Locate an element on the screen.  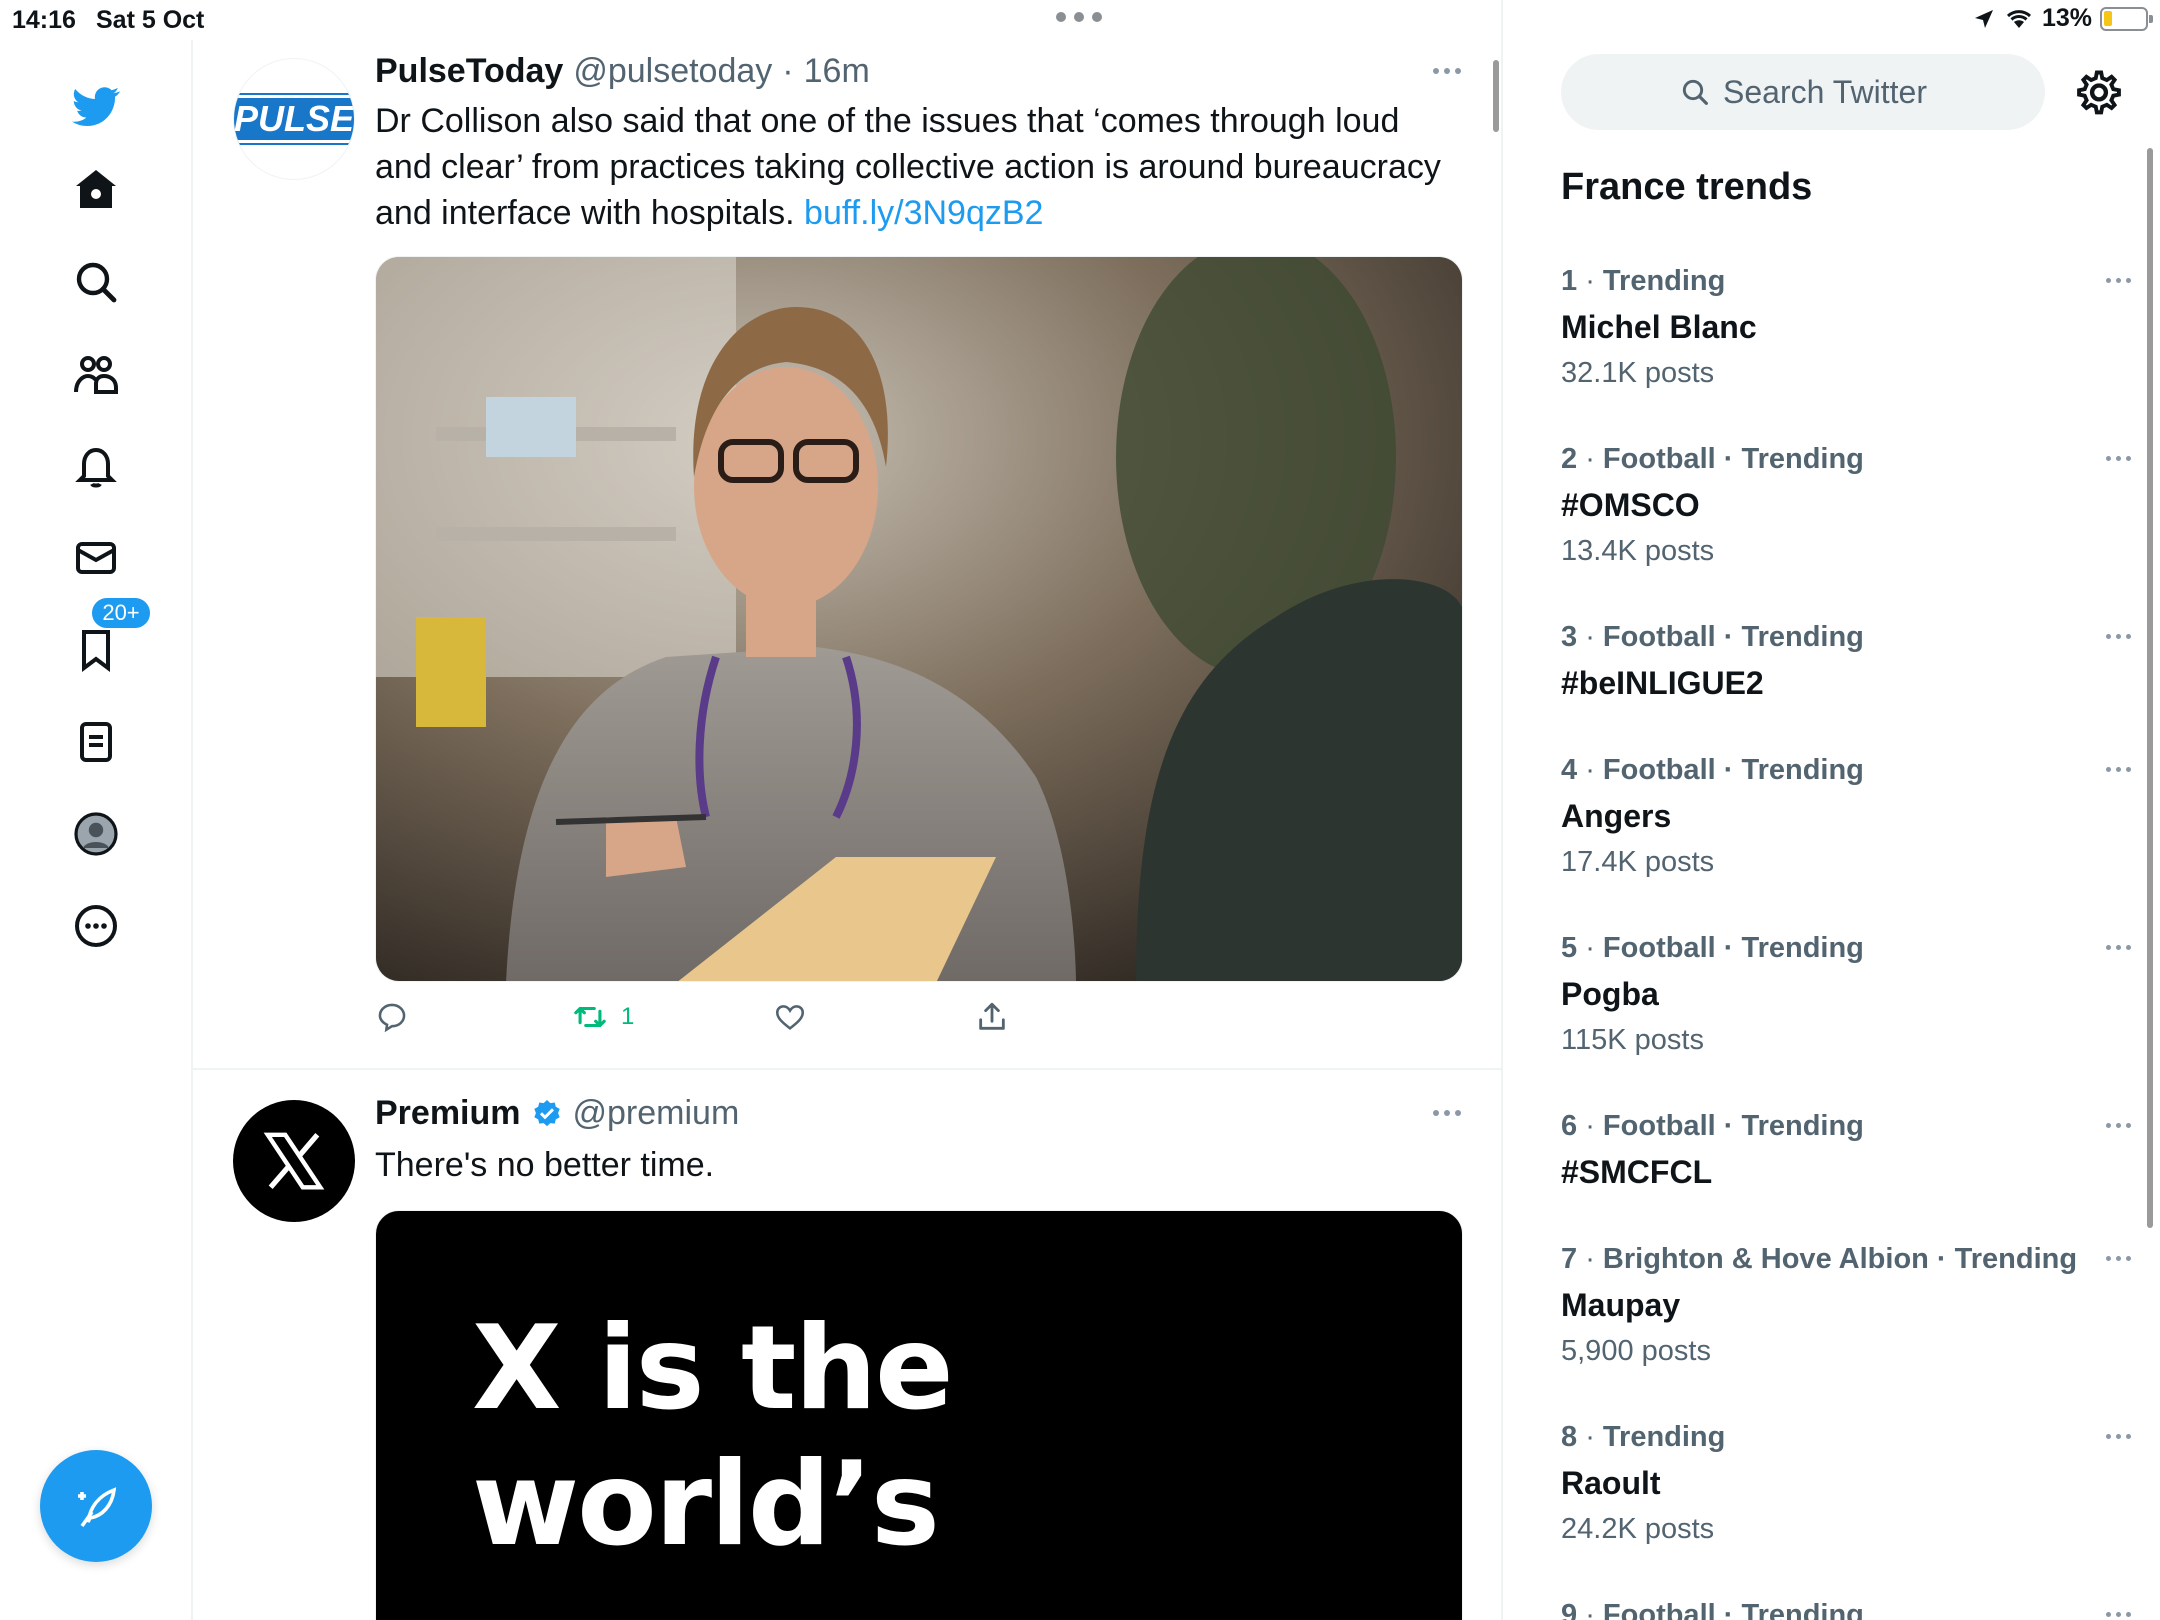
tweet-actions: 1 is located at coordinates (875, 1022).